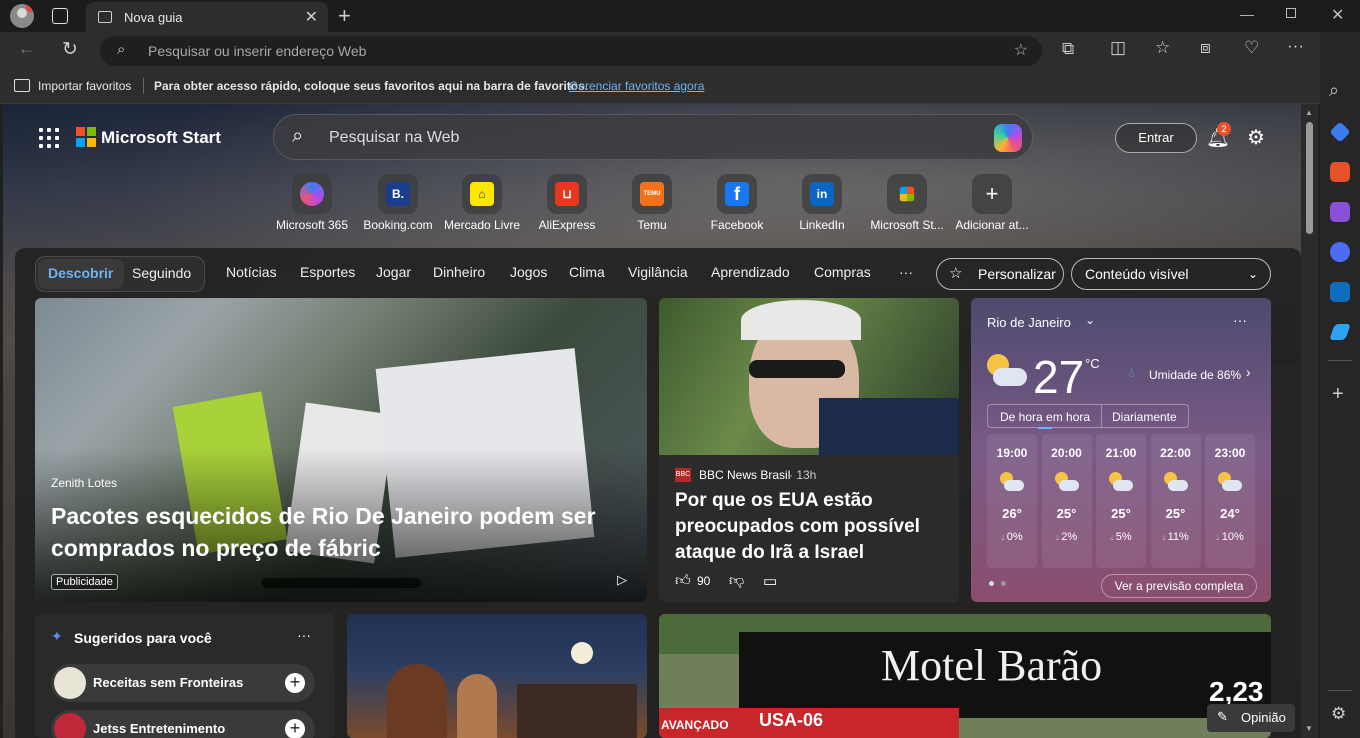  What do you see at coordinates (842, 272) in the screenshot?
I see `nav-category: Compras` at bounding box center [842, 272].